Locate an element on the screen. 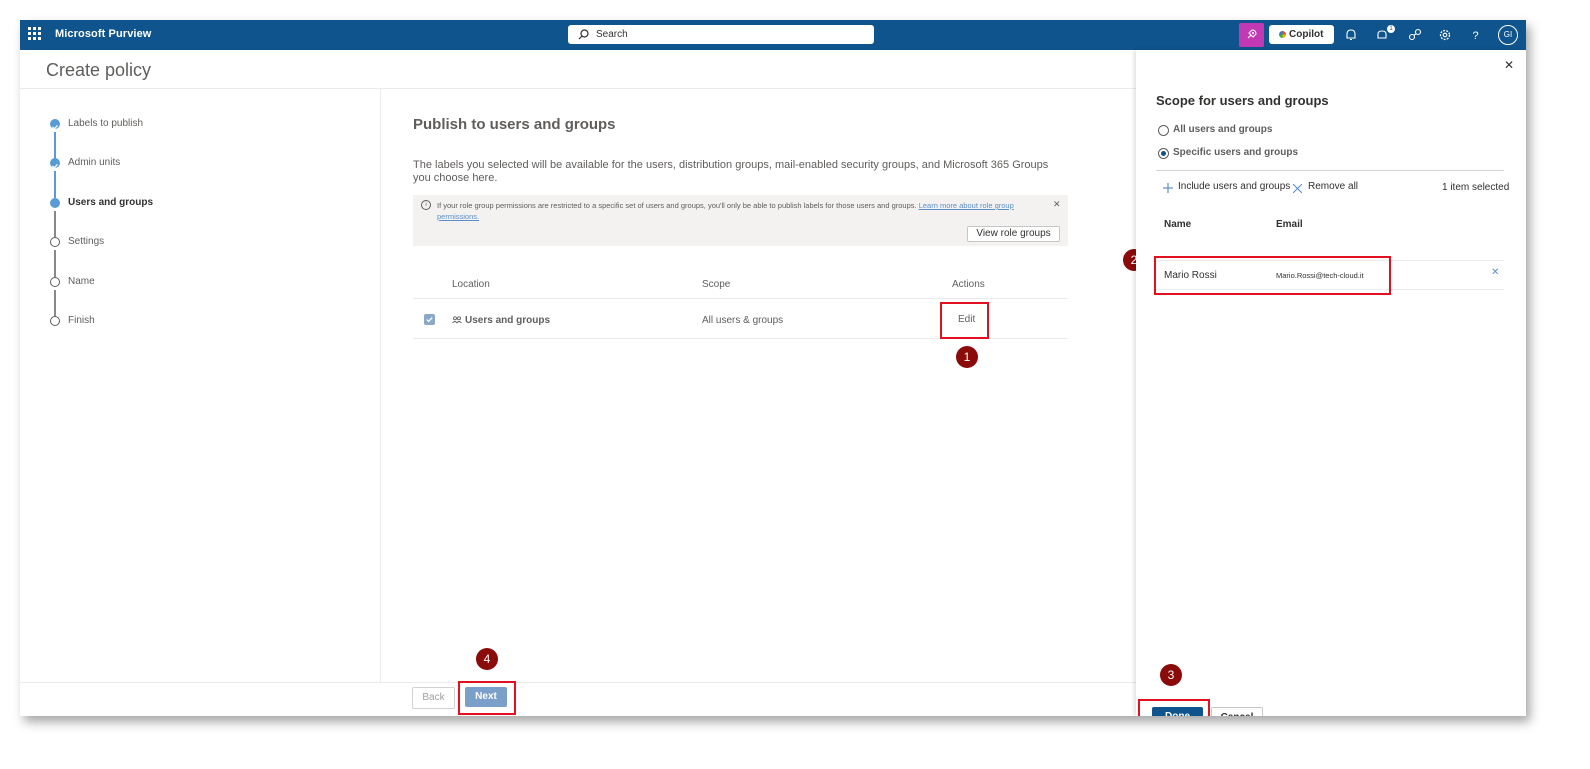 The height and width of the screenshot is (769, 1590). cancel-button: Cancel is located at coordinates (1237, 711).